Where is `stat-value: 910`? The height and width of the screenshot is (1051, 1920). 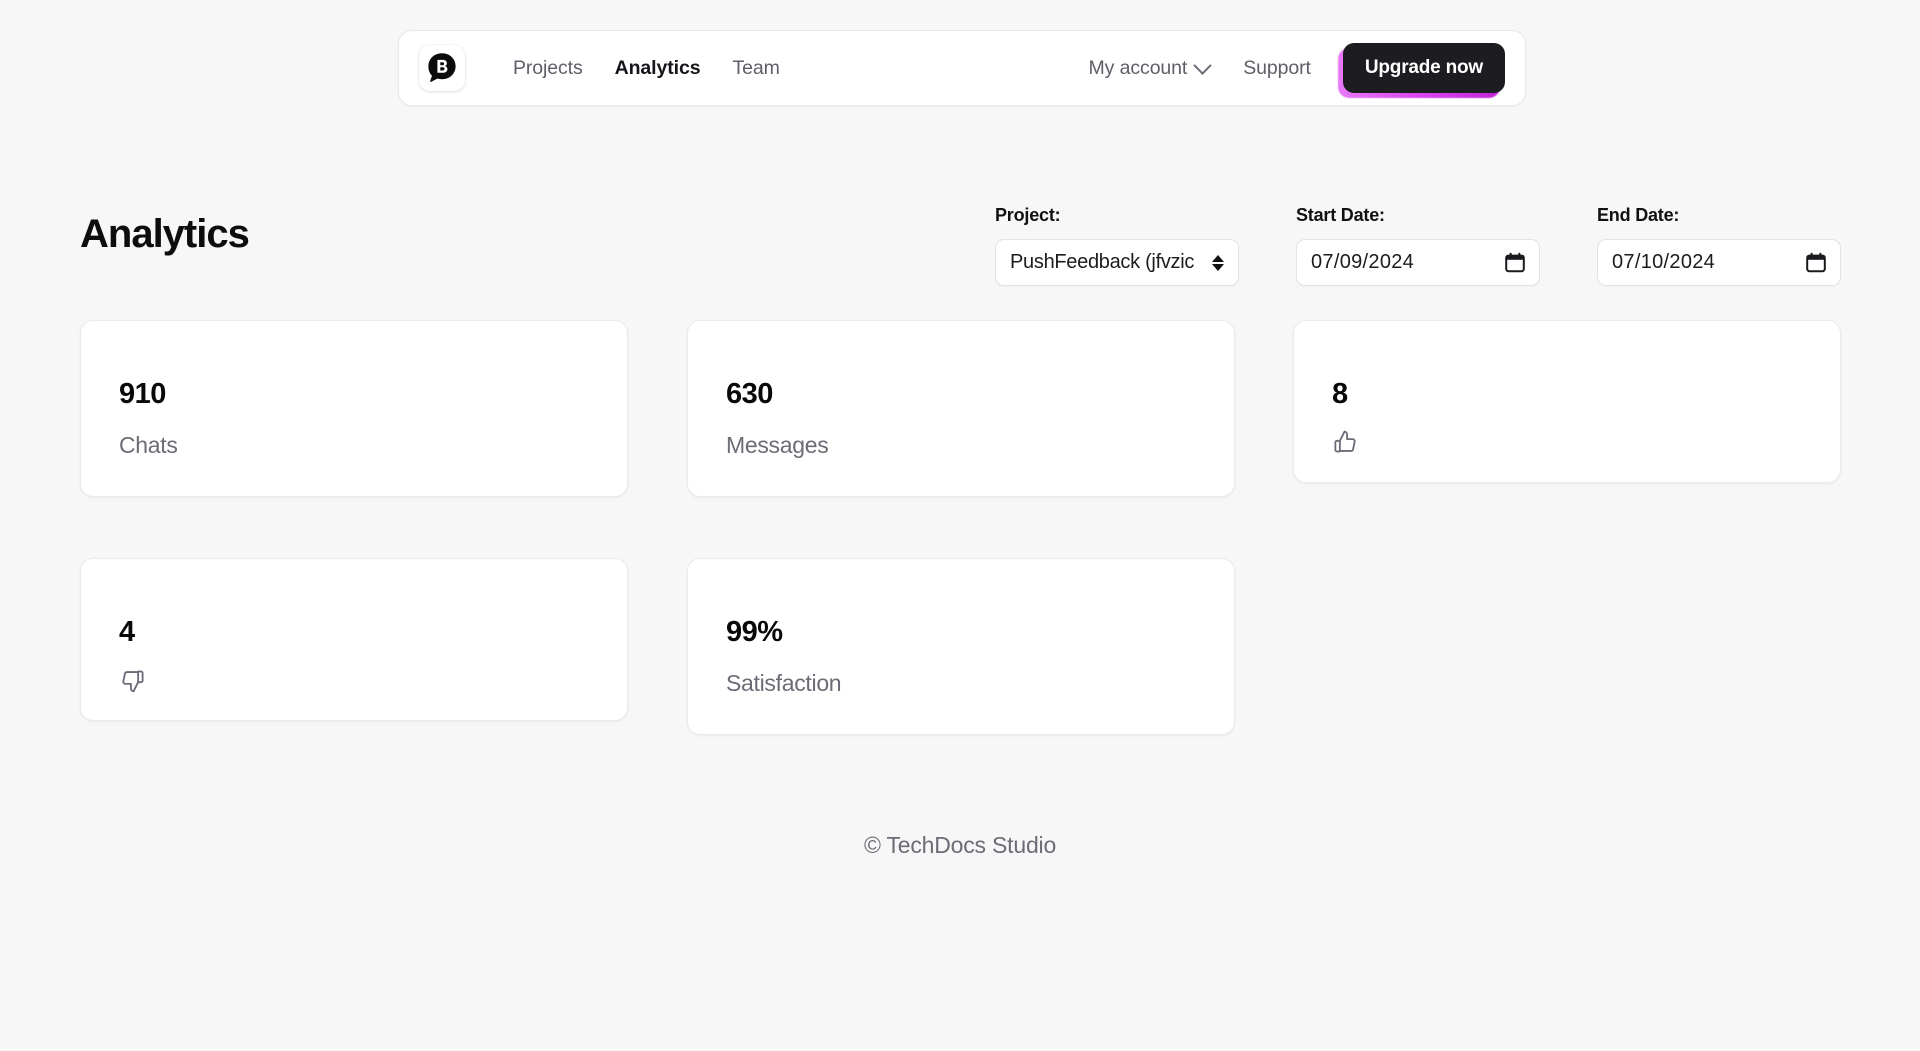 stat-value: 910 is located at coordinates (142, 394).